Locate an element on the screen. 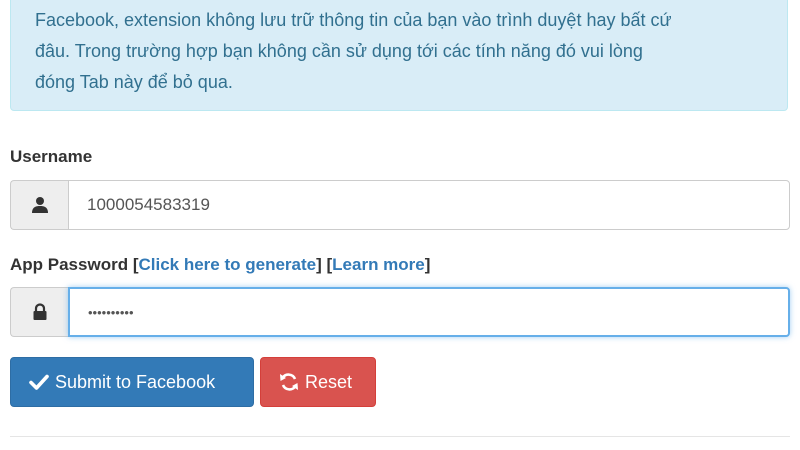  bracket-close: ] is located at coordinates (427, 264).